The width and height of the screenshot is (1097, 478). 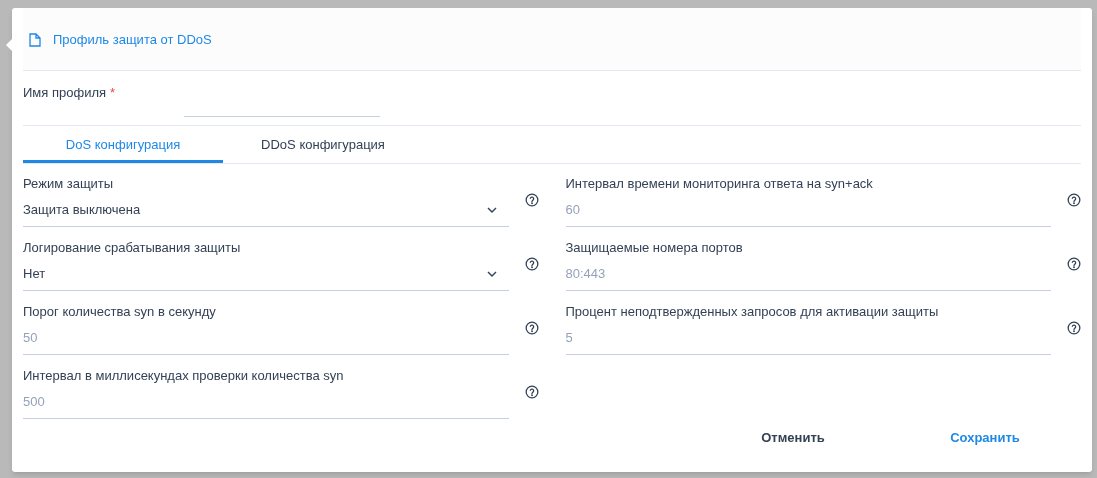 I want to click on tab: DDoS конфигурация, so click(x=323, y=144).